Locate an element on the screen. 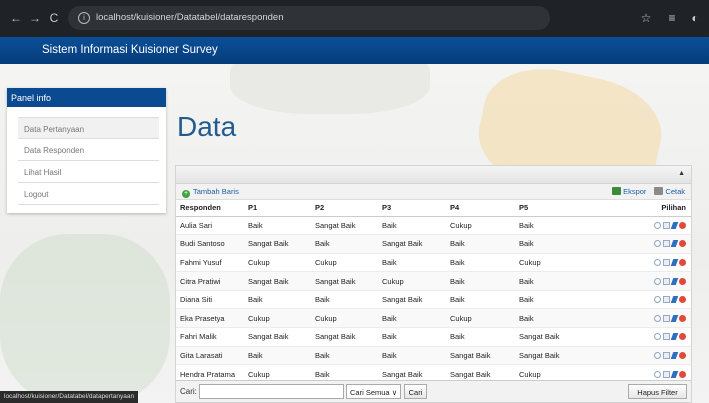 This screenshot has height=403, width=709. panel-title: Panel info is located at coordinates (86, 97).